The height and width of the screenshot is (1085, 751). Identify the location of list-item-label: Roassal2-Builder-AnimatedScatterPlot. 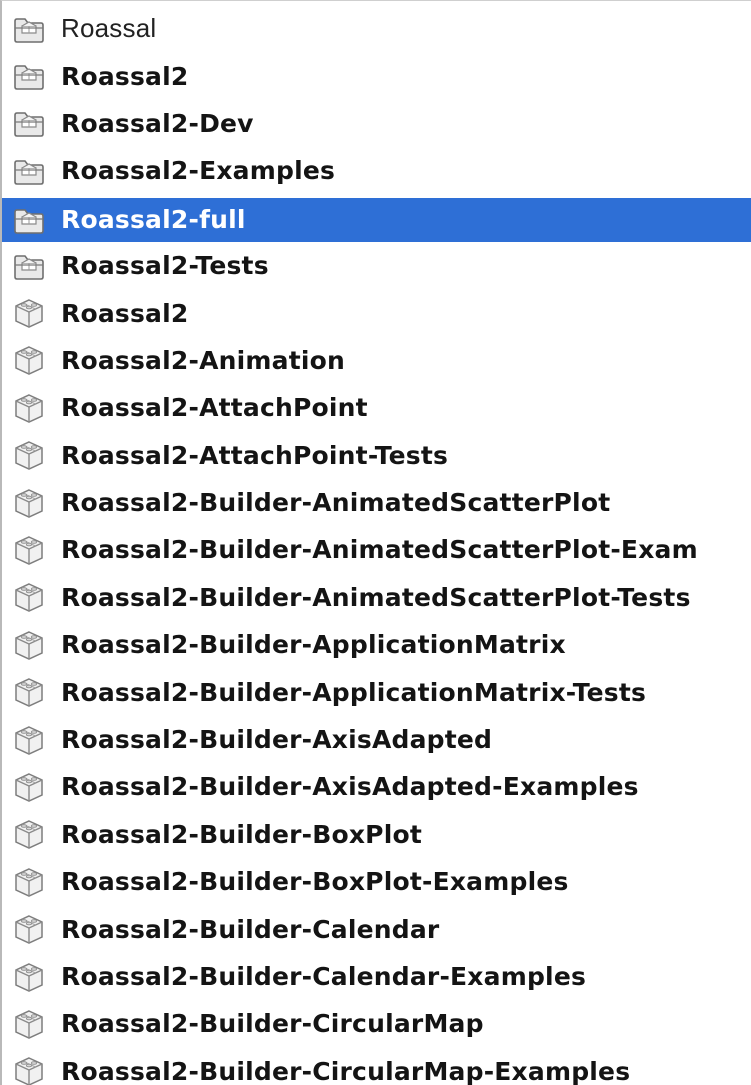
(336, 503).